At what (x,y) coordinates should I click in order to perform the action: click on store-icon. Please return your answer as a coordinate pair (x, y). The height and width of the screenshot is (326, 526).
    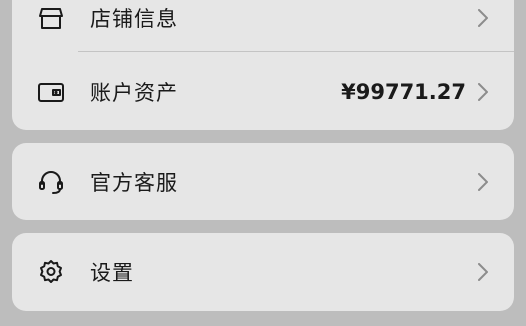
    Looking at the image, I should click on (51, 18).